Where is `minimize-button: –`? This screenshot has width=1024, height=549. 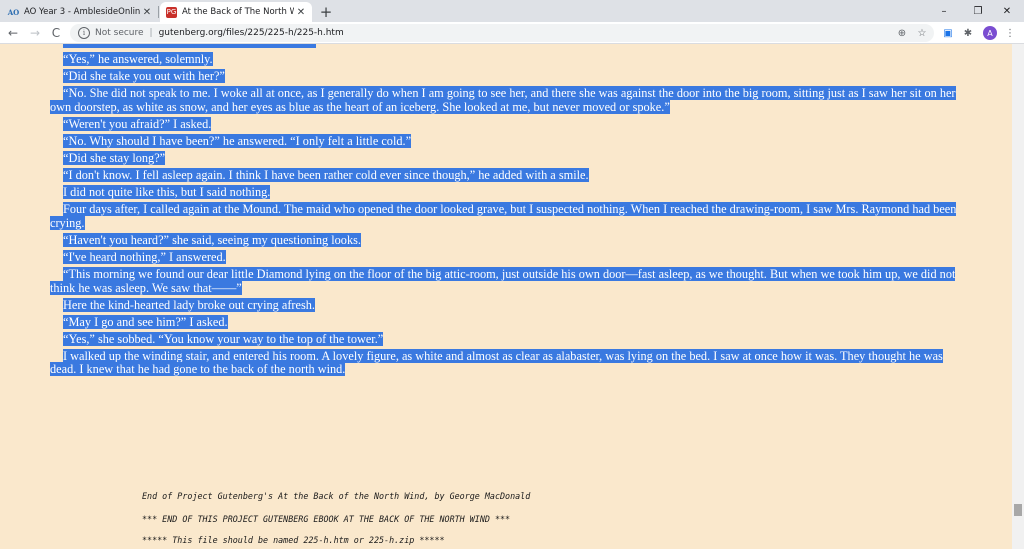 minimize-button: – is located at coordinates (944, 11).